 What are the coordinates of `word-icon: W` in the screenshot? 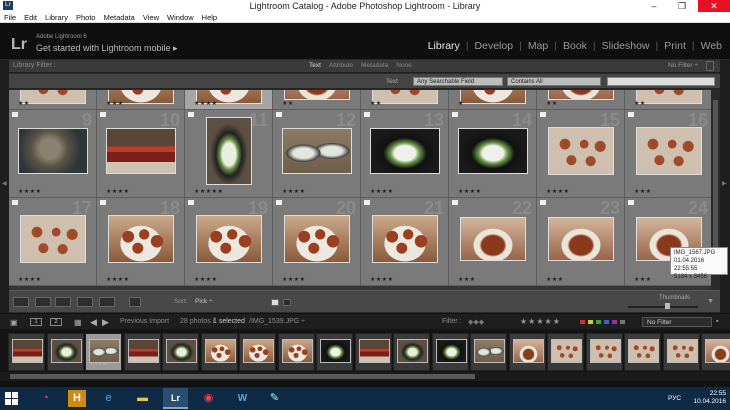 It's located at (242, 398).